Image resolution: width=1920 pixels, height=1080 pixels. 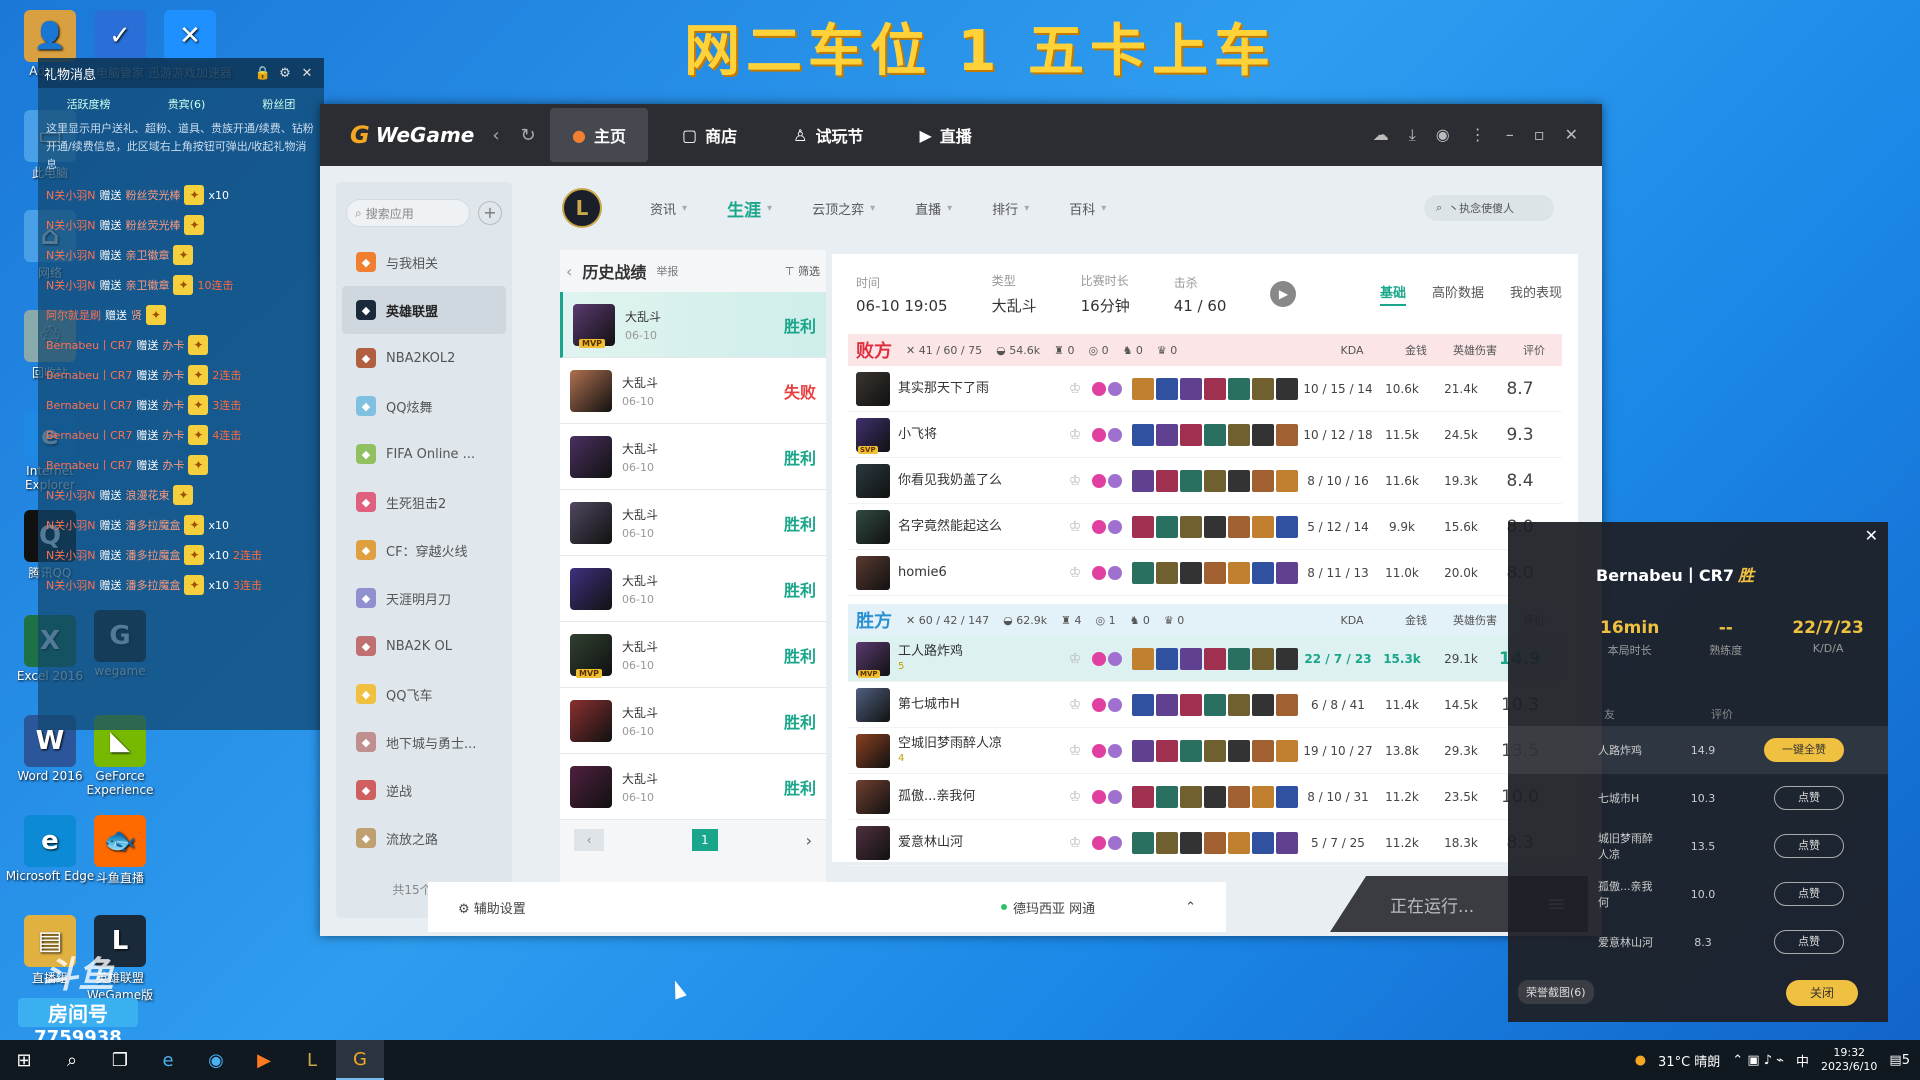 What do you see at coordinates (187, 104) in the screenshot?
I see `tab-vip: 贵宾(6)` at bounding box center [187, 104].